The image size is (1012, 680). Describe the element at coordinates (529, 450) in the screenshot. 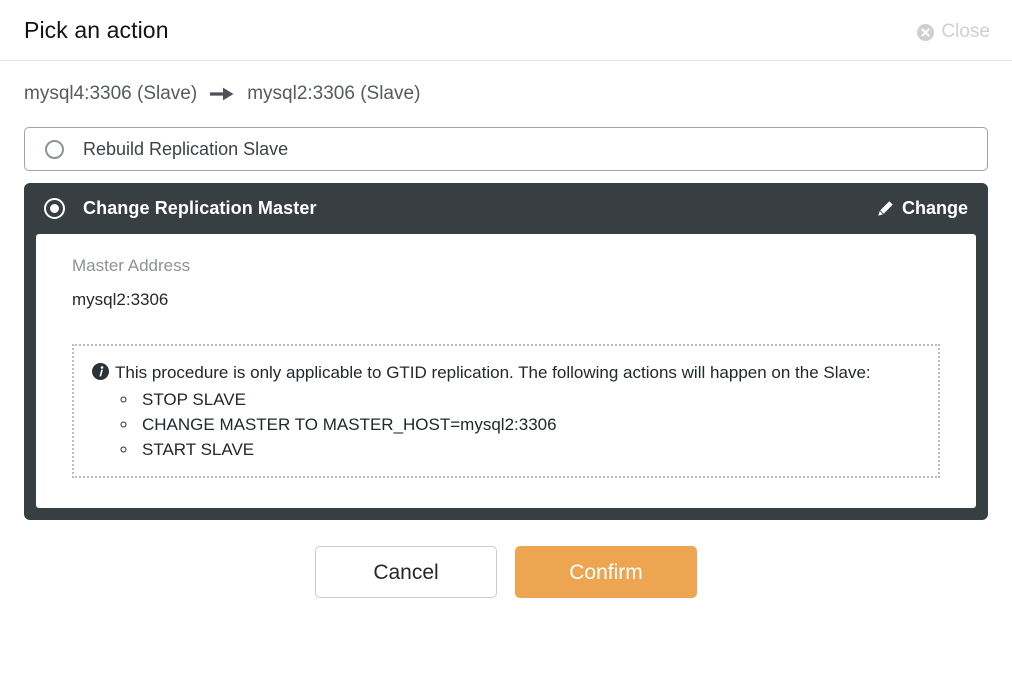

I see `list-item: START SLAVE` at that location.